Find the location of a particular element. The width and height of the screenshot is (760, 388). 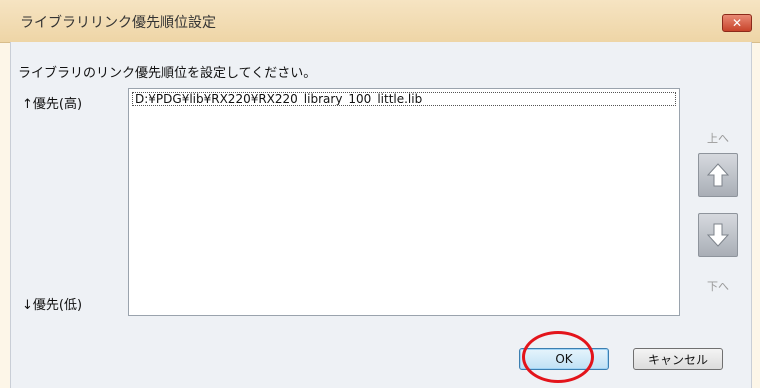

ok-button-label: OK is located at coordinates (564, 359).